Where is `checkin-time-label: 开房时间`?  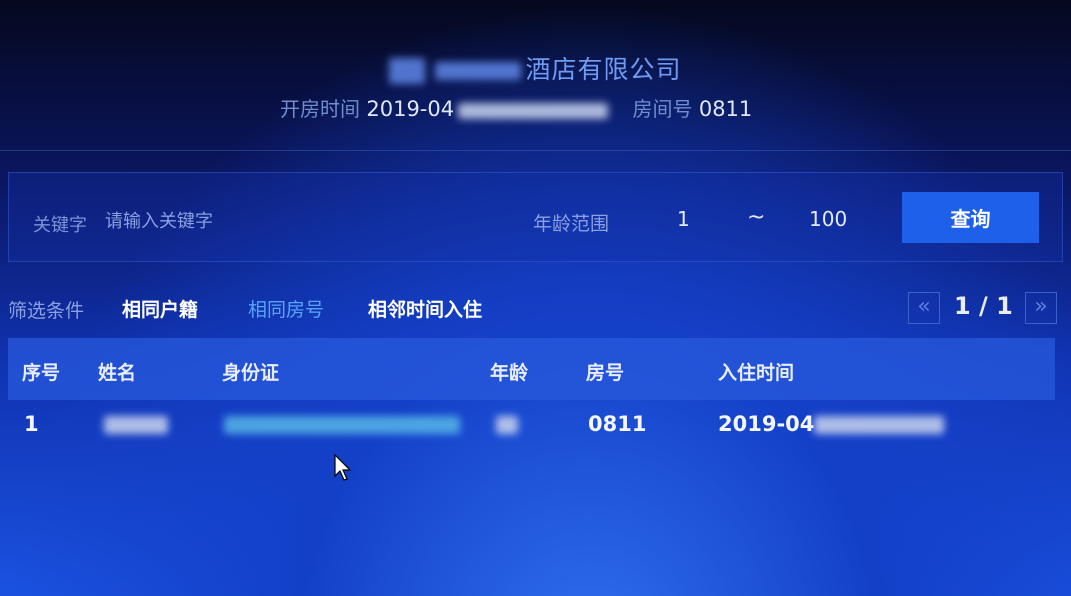 checkin-time-label: 开房时间 is located at coordinates (320, 109).